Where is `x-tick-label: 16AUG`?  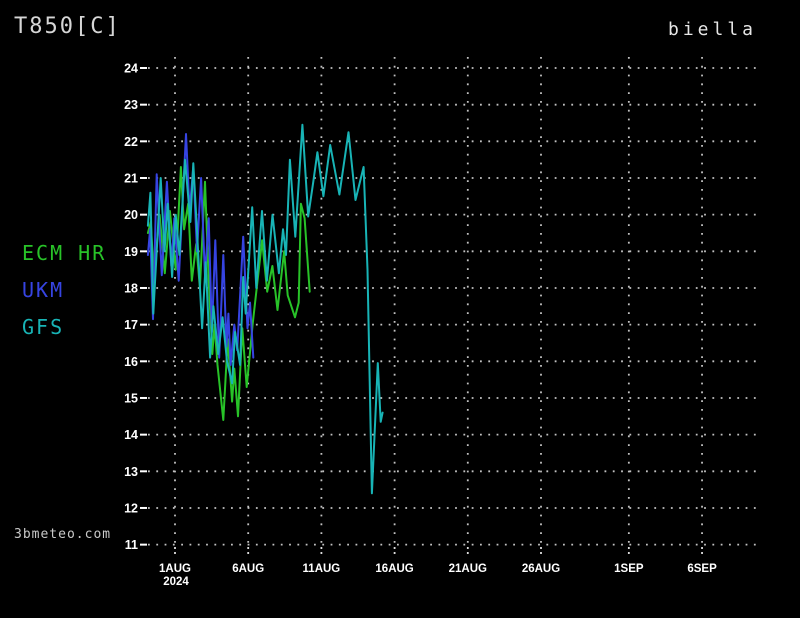
x-tick-label: 16AUG is located at coordinates (394, 569).